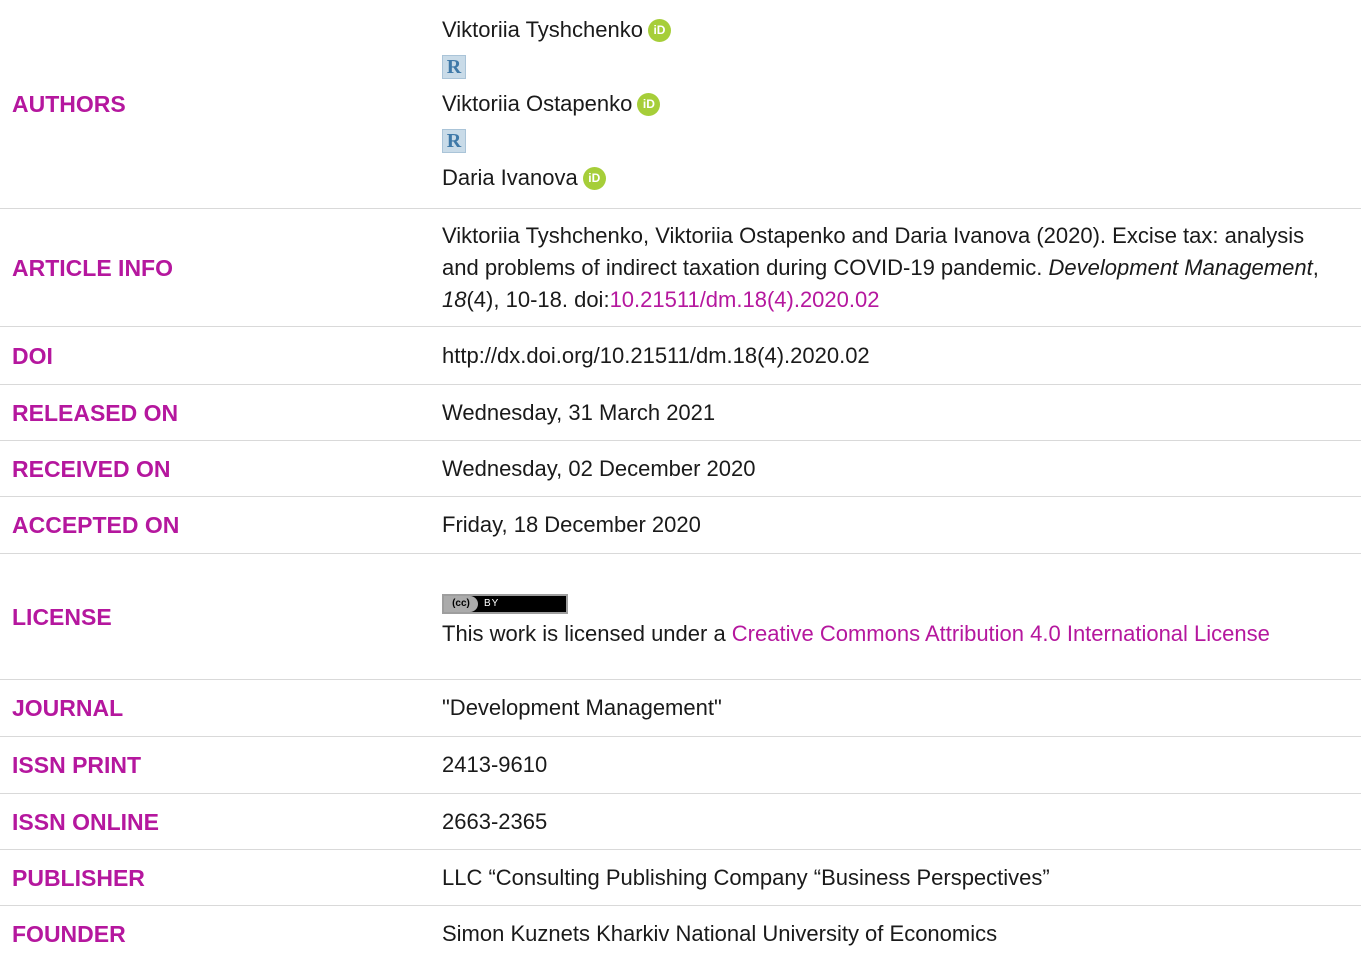 This screenshot has width=1361, height=962. Describe the element at coordinates (96, 525) in the screenshot. I see `label-accepted-on: ACCEPTED ON` at that location.